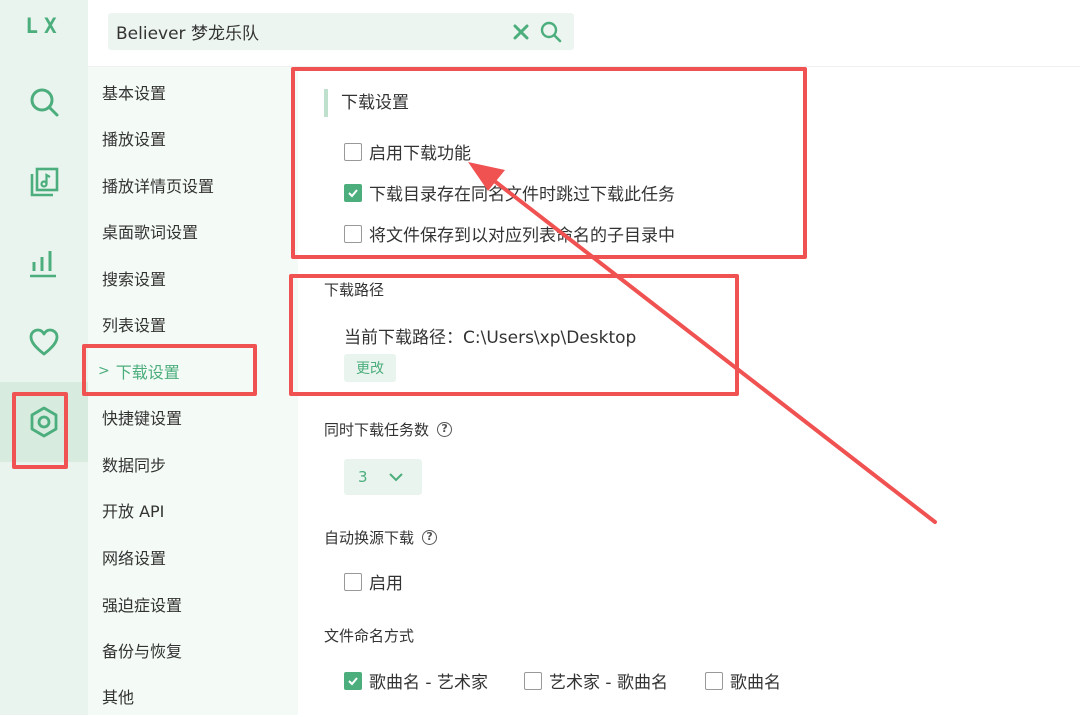 The image size is (1080, 719). I want to click on rail-favorite-button, so click(44, 342).